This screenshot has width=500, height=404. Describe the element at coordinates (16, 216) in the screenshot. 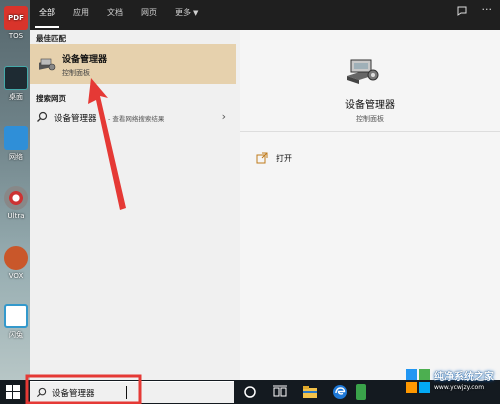

I see `desktop-icon-label: Ultra` at that location.